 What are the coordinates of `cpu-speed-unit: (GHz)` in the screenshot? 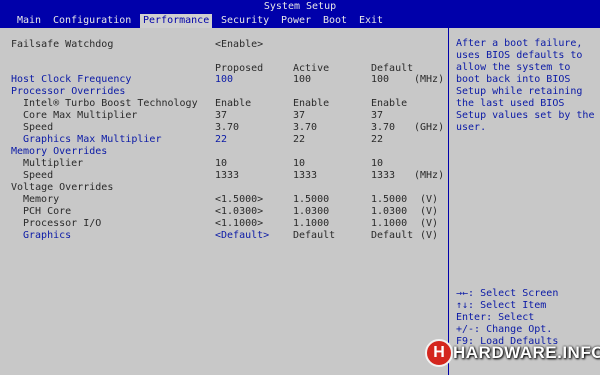 It's located at (429, 127).